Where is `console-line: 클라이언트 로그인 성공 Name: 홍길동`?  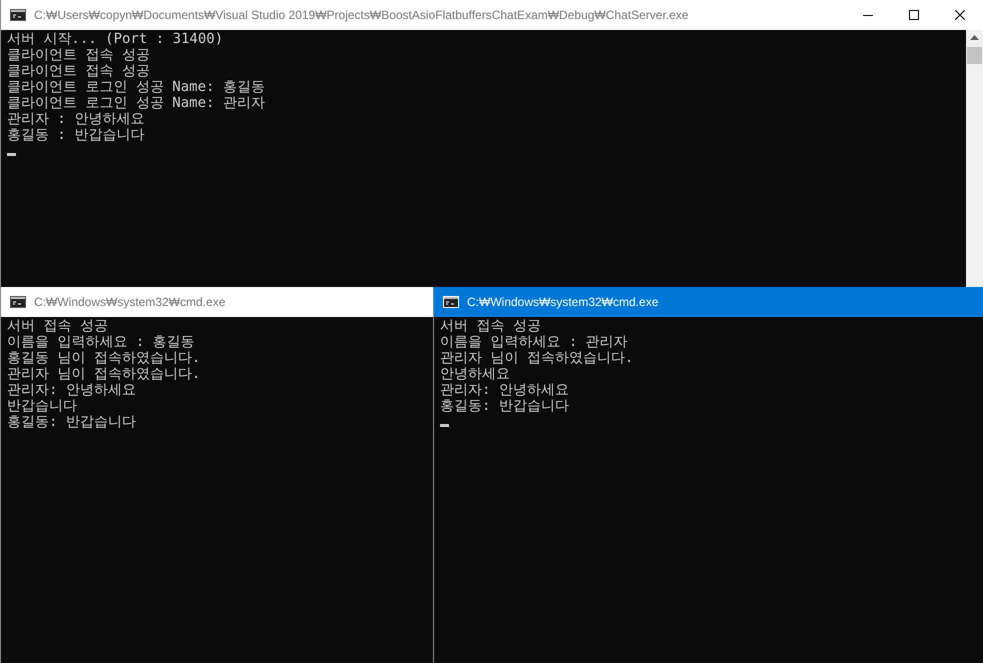
console-line: 클라이언트 로그인 성공 Name: 홍길동 is located at coordinates (136, 87).